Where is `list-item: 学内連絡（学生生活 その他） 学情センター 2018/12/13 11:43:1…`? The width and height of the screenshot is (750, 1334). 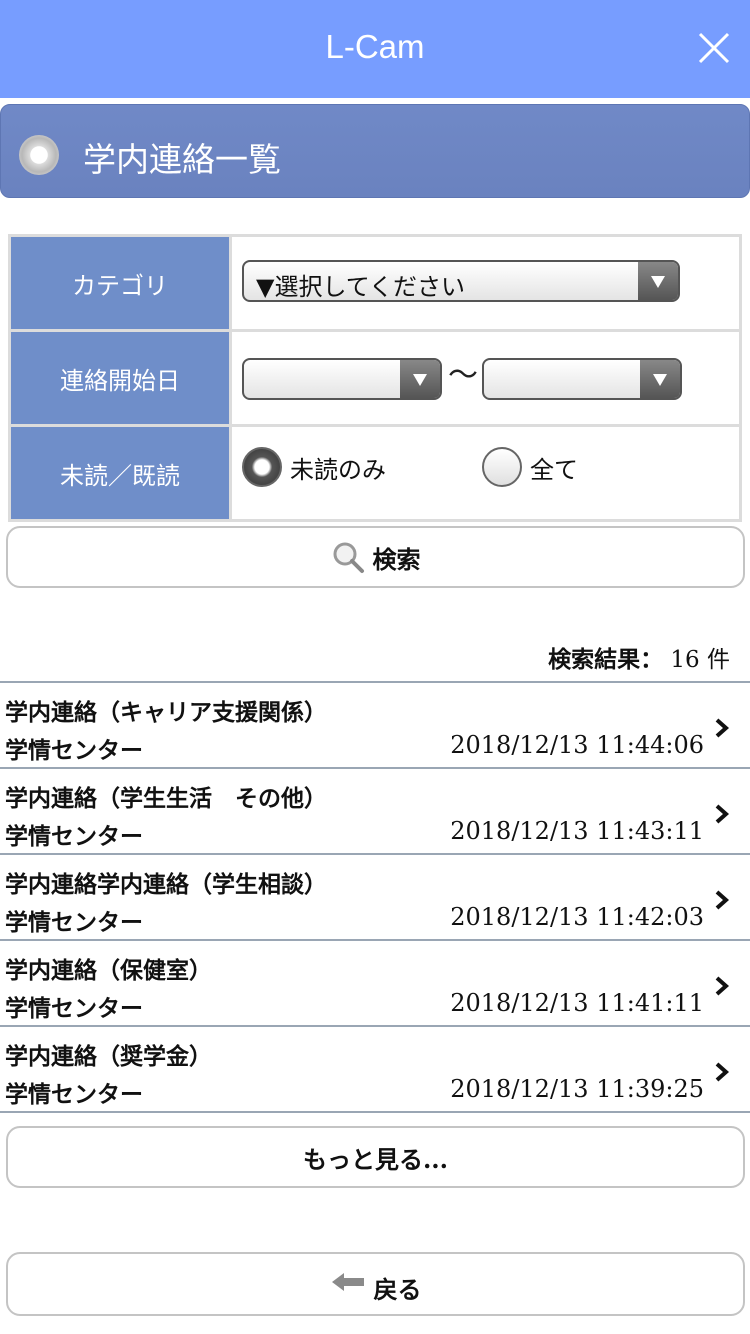
list-item: 学内連絡（学生生活 その他） 学情センター 2018/12/13 11:43:1… is located at coordinates (375, 812).